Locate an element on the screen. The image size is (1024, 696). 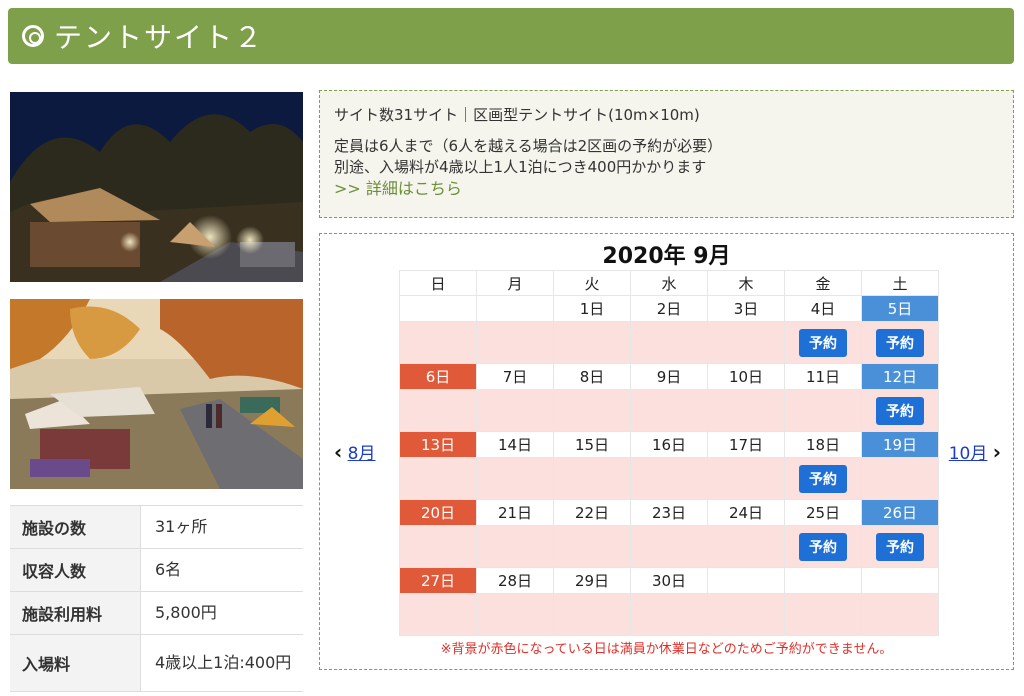
date-row: 20日 21日 22日 23日 24日 25日 26日 is located at coordinates (669, 512).